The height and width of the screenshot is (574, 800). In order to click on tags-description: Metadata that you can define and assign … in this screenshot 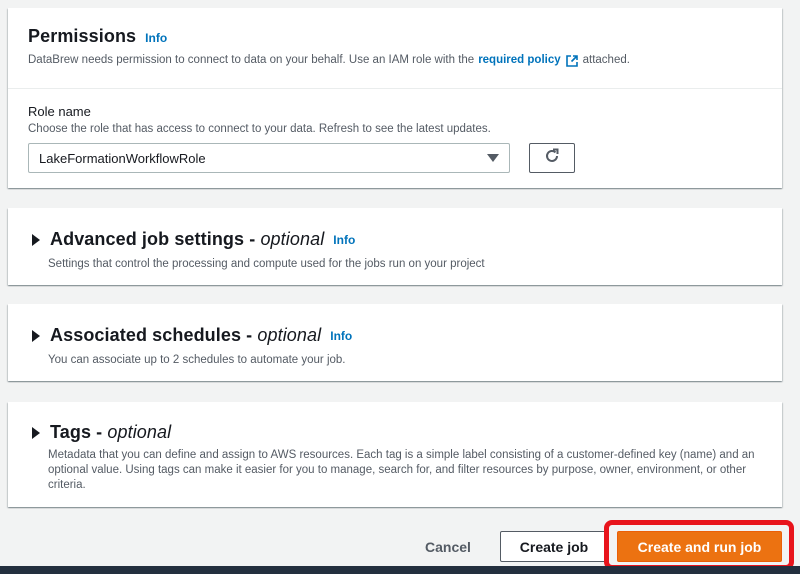, I will do `click(401, 470)`.